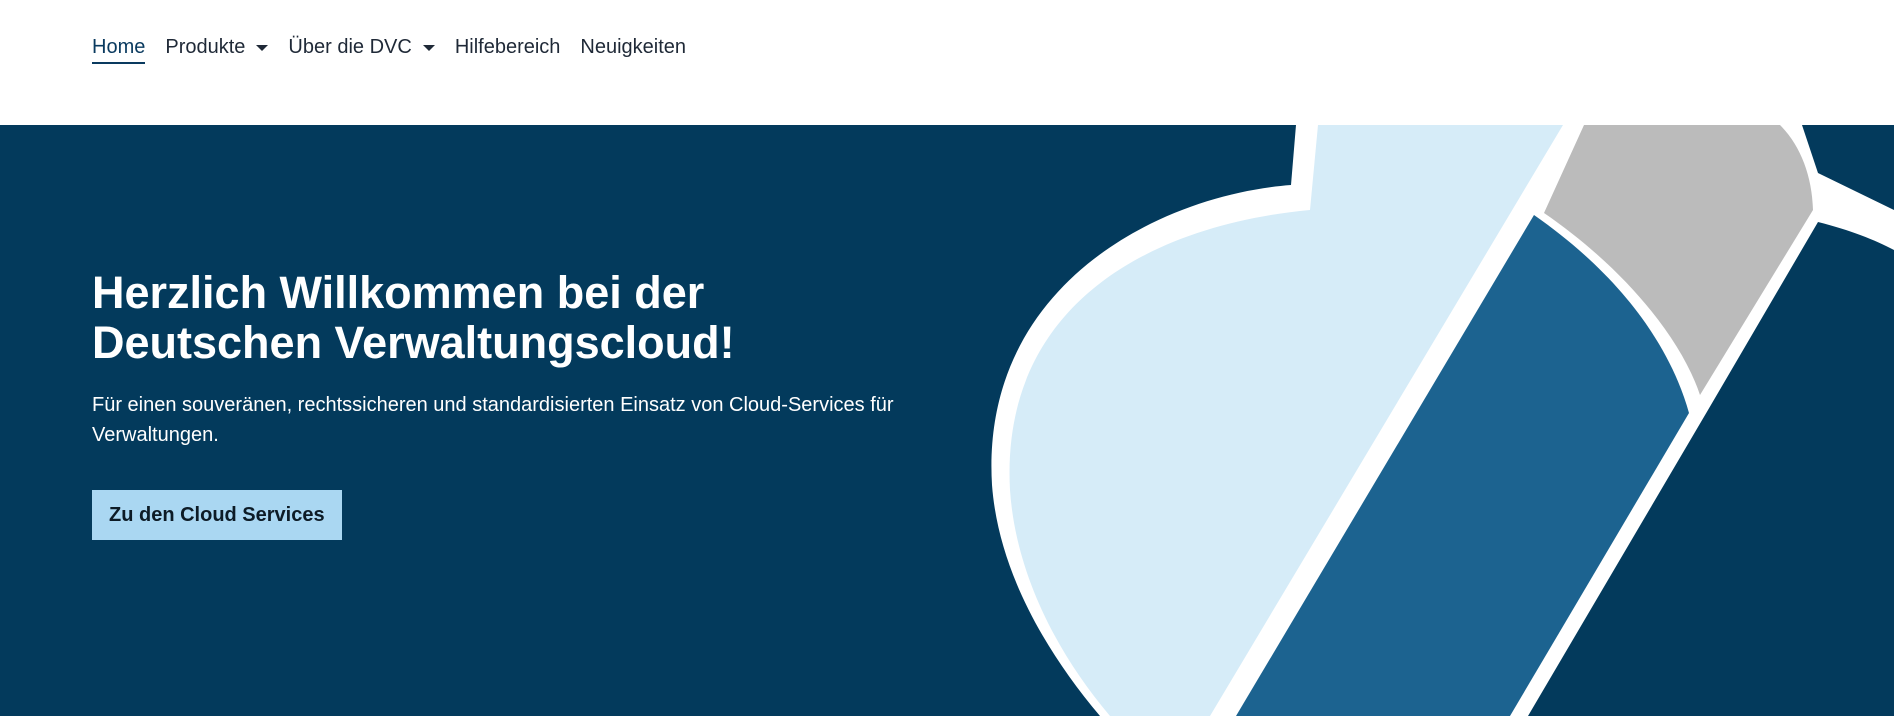 The height and width of the screenshot is (716, 1894). I want to click on nav-item-hilfebereich-label: Hilfebereich, so click(507, 46).